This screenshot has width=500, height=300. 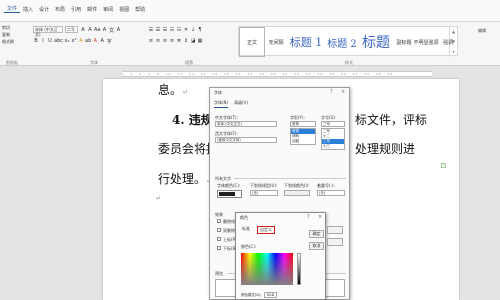 What do you see at coordinates (244, 217) in the screenshot?
I see `color-dialog-title: 颜色` at bounding box center [244, 217].